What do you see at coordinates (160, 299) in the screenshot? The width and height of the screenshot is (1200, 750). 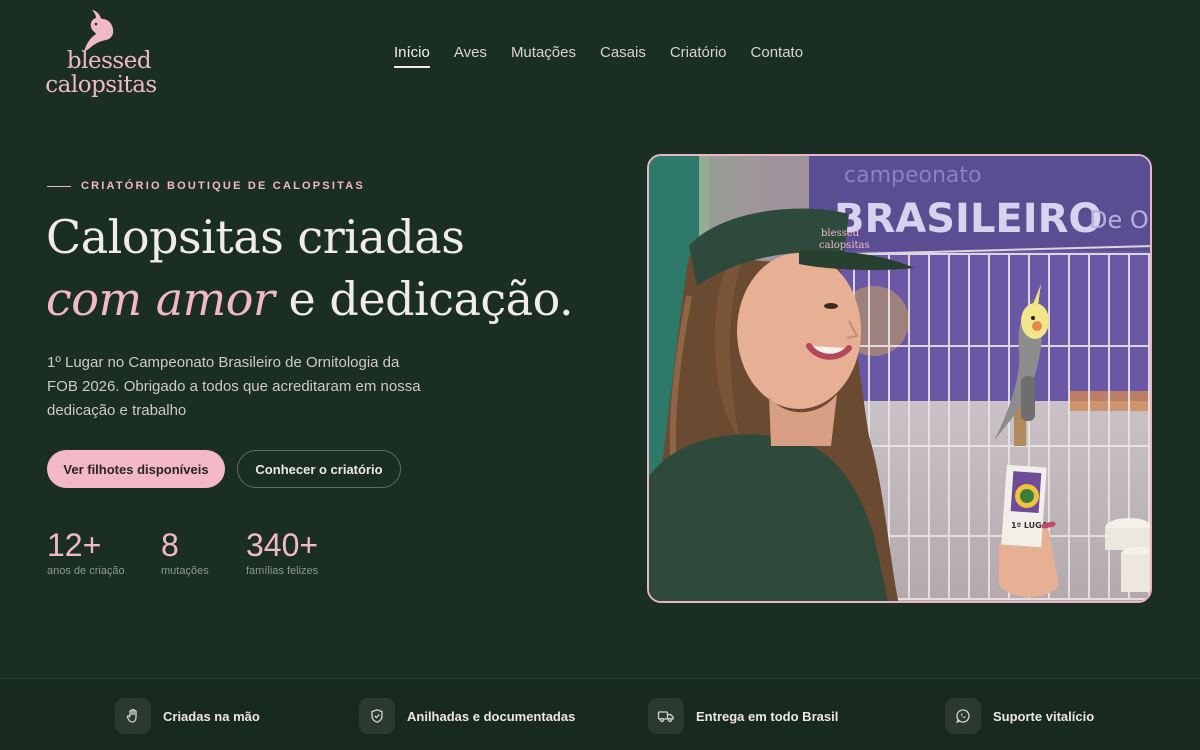 I see `hero-title-accent: com amor` at bounding box center [160, 299].